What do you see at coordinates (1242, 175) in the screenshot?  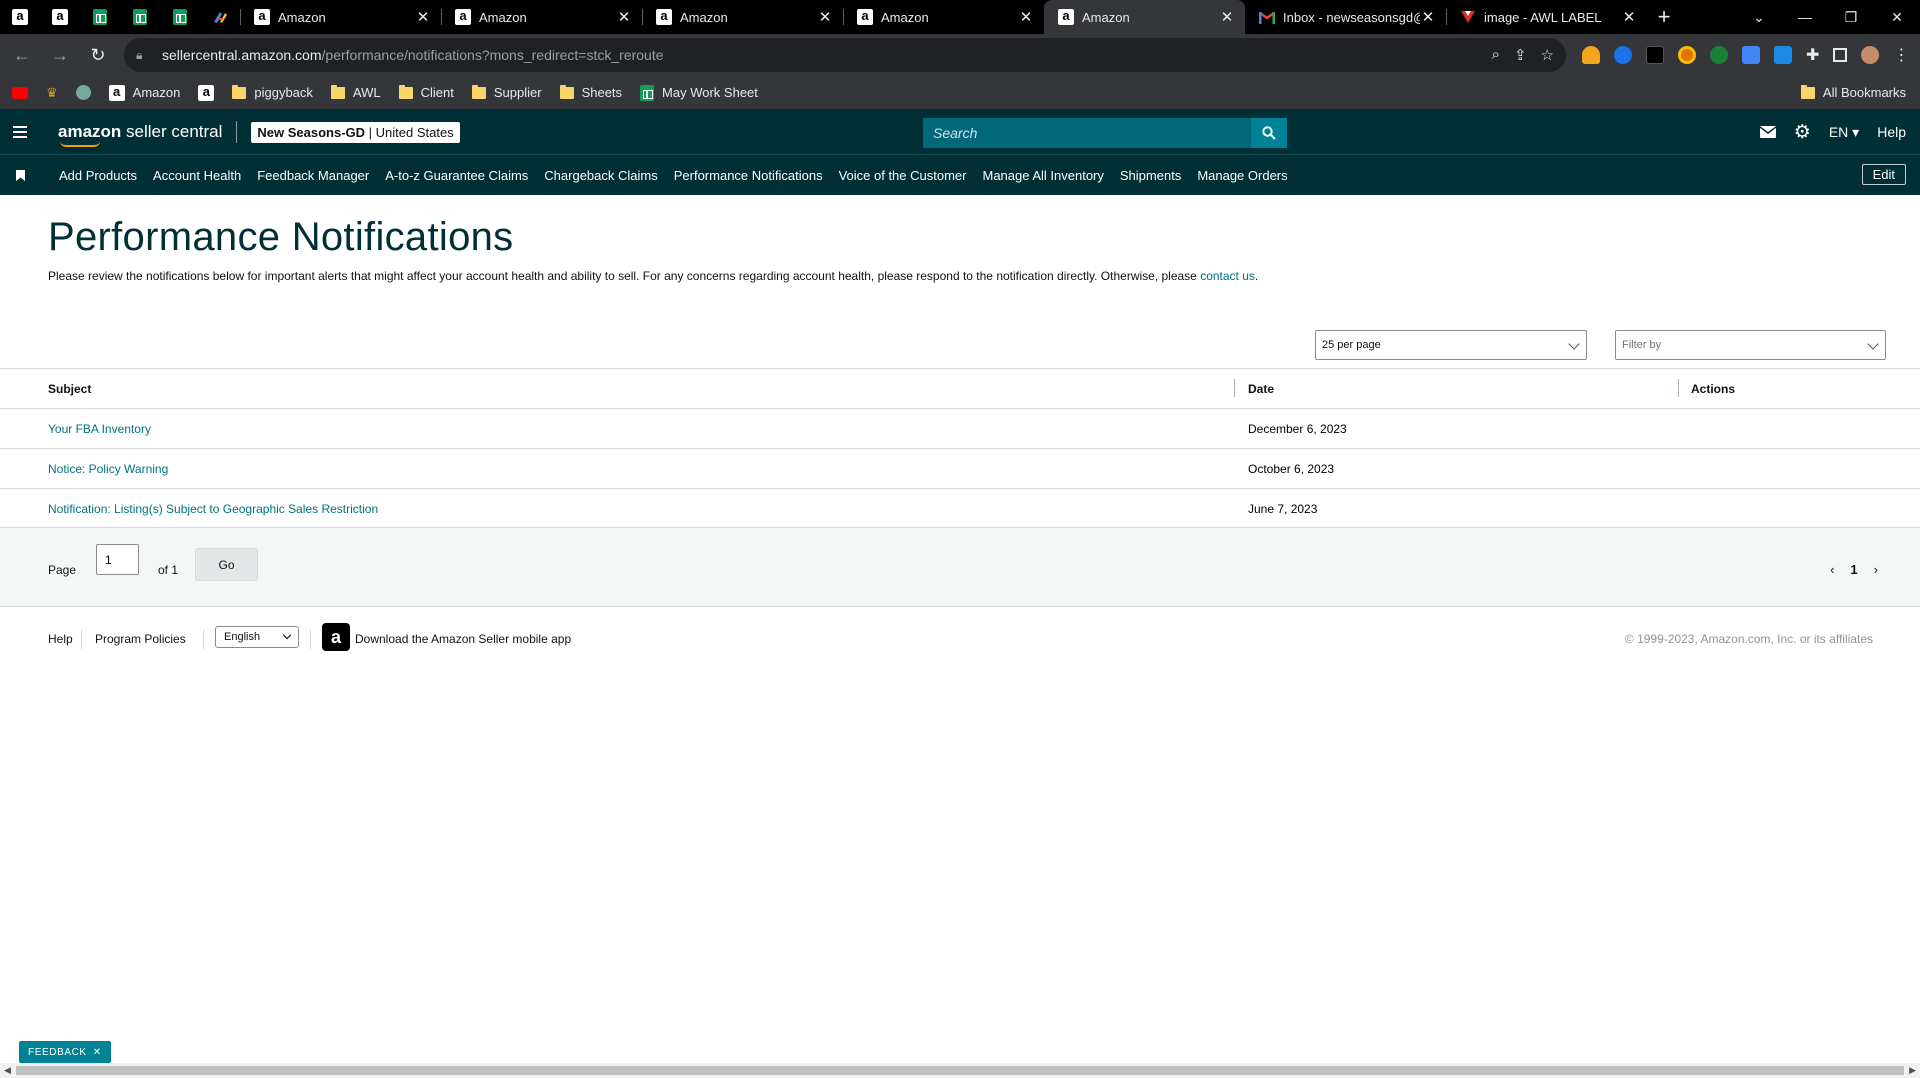 I see `nav-manage-orders: Manage Orders` at bounding box center [1242, 175].